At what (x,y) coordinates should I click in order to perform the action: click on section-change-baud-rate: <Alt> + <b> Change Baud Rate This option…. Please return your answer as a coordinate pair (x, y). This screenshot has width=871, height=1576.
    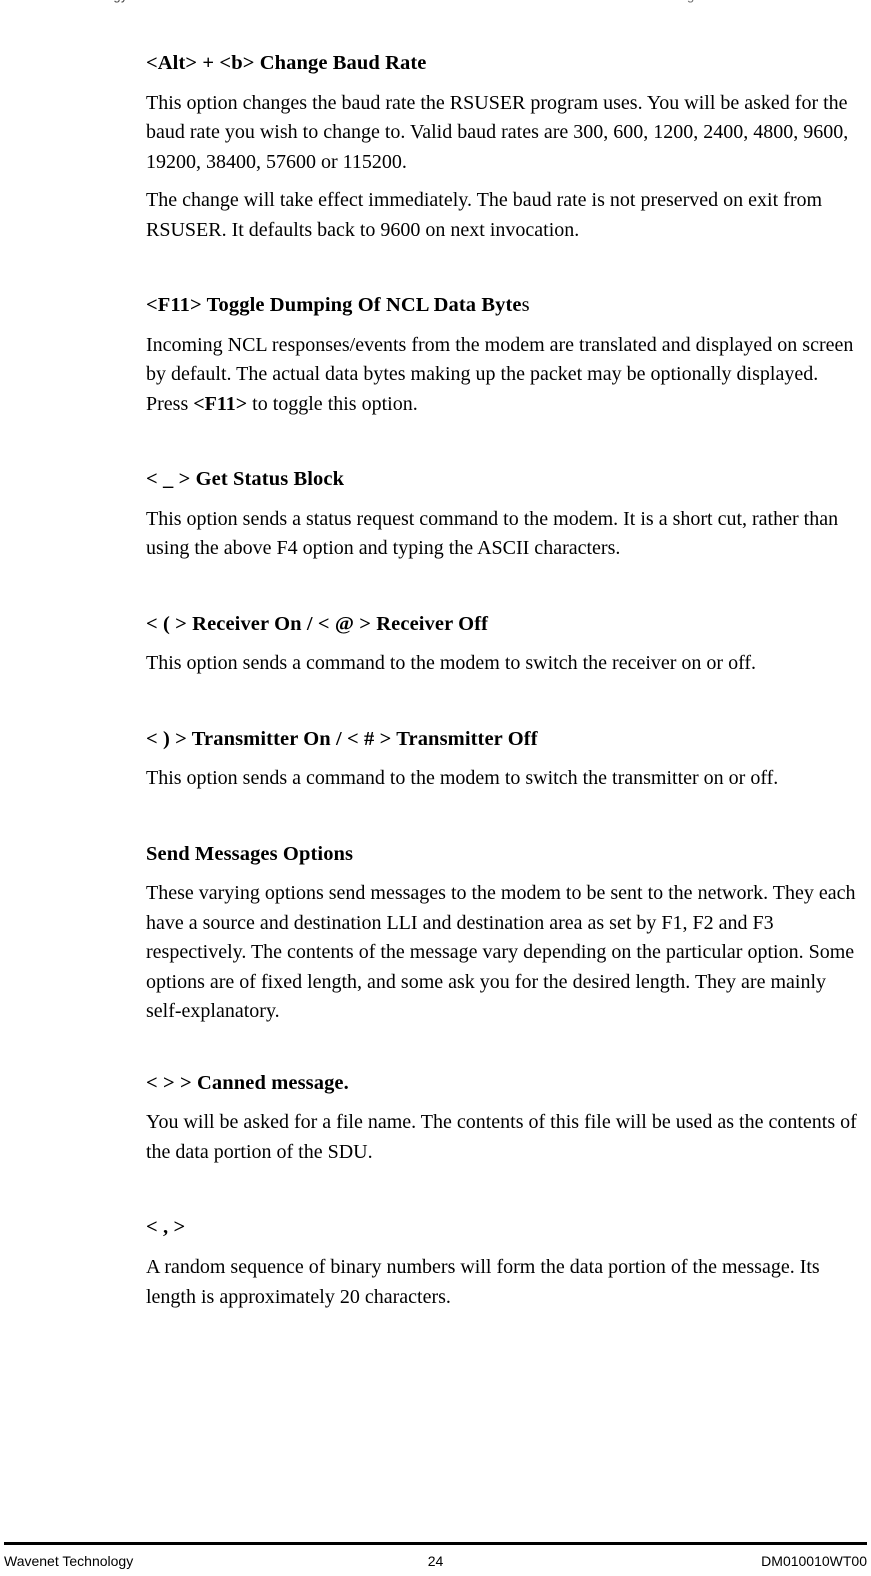
    Looking at the image, I should click on (505, 148).